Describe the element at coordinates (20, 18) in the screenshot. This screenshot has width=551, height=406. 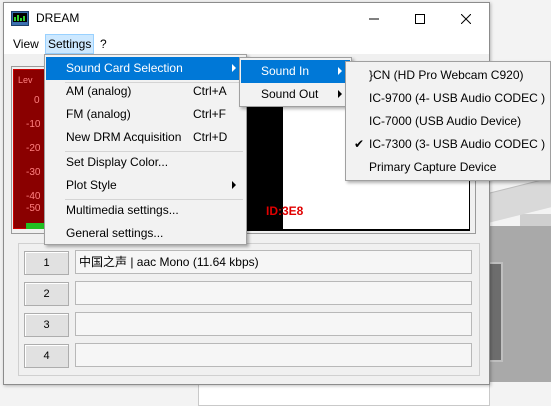
I see `app-icon` at that location.